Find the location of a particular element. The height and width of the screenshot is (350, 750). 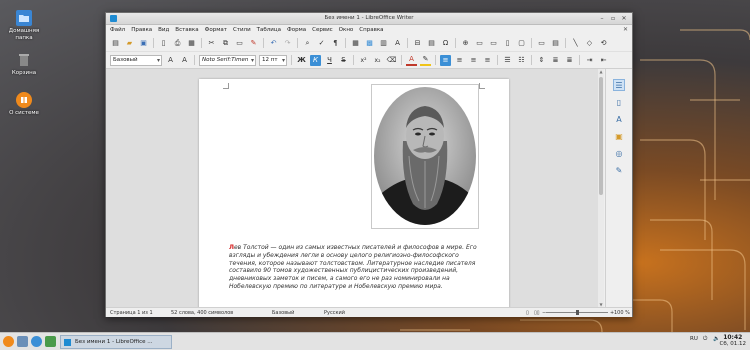

desktop-icon-home: Домашняя папка is located at coordinates (24, 25).